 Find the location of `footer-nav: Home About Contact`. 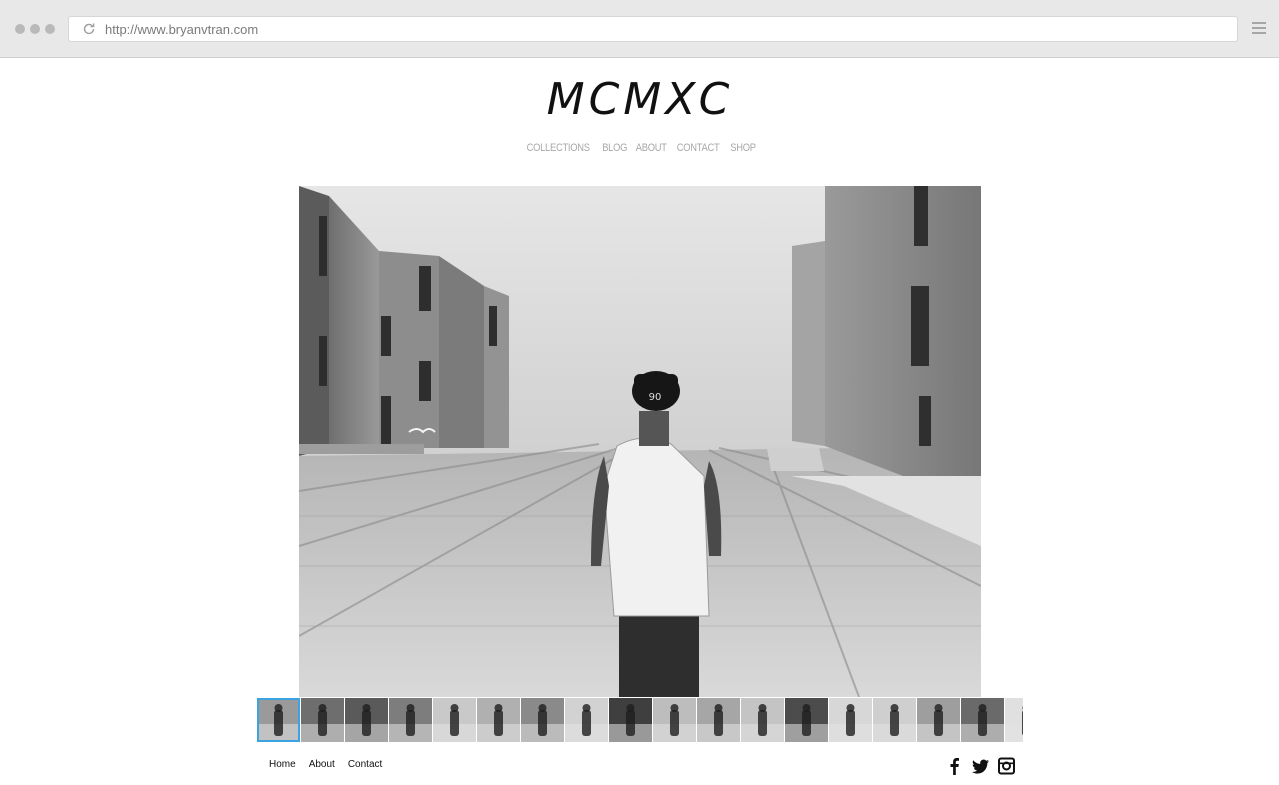

footer-nav: Home About Contact is located at coordinates (325, 764).